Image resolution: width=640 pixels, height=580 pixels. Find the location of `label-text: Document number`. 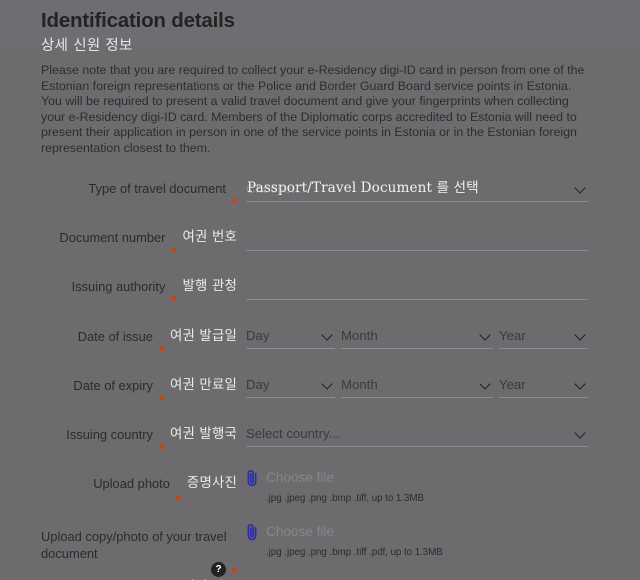

label-text: Document number is located at coordinates (112, 237).